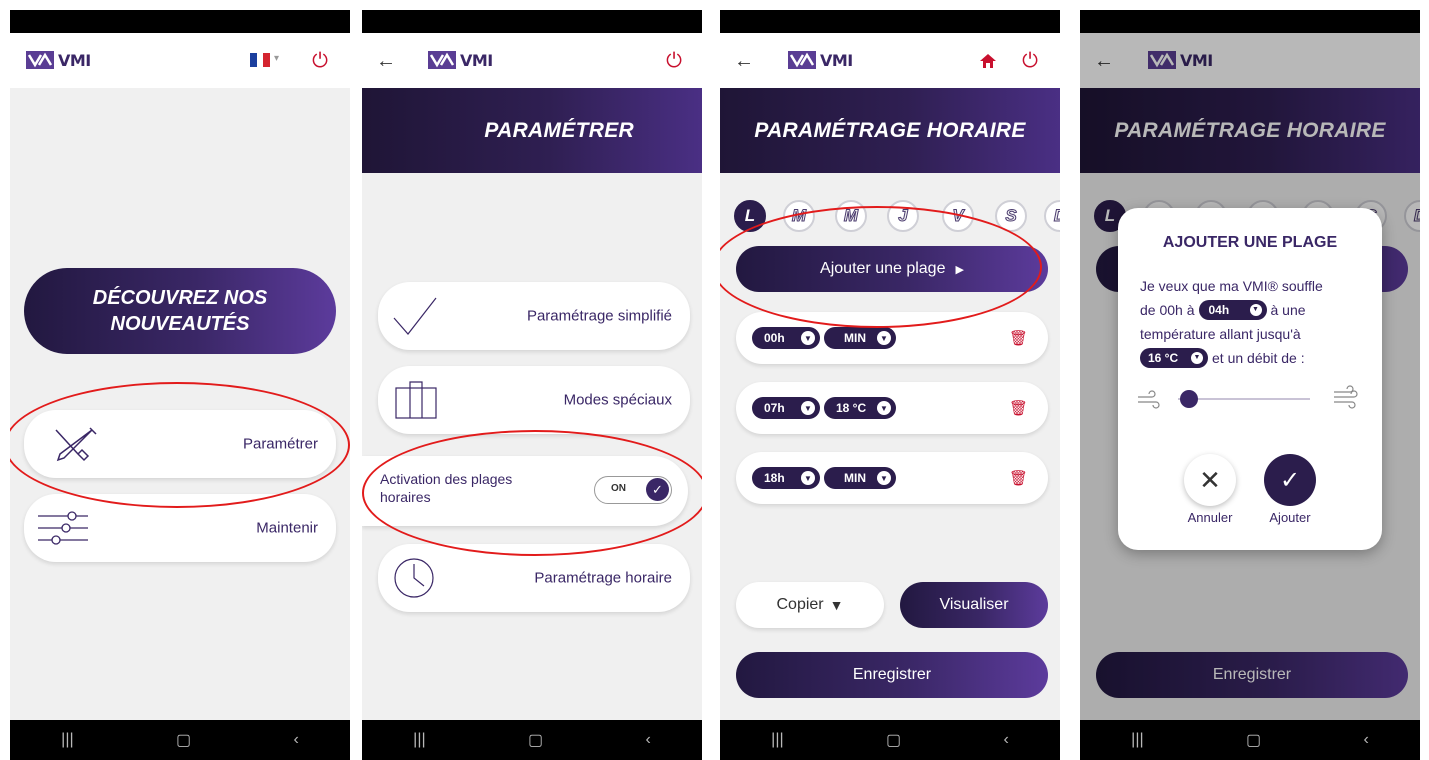  I want to click on dialog-text-part: à une, so click(1288, 310).